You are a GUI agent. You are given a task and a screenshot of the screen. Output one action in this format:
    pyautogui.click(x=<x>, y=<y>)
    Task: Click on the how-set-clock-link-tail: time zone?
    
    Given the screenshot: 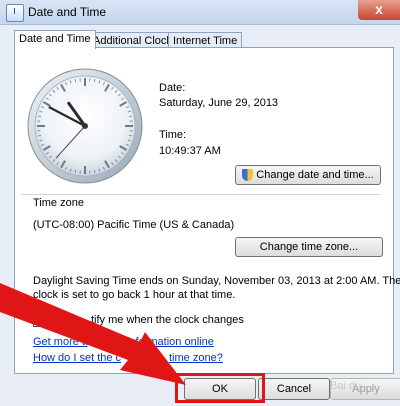 What is the action you would take?
    pyautogui.click(x=196, y=358)
    